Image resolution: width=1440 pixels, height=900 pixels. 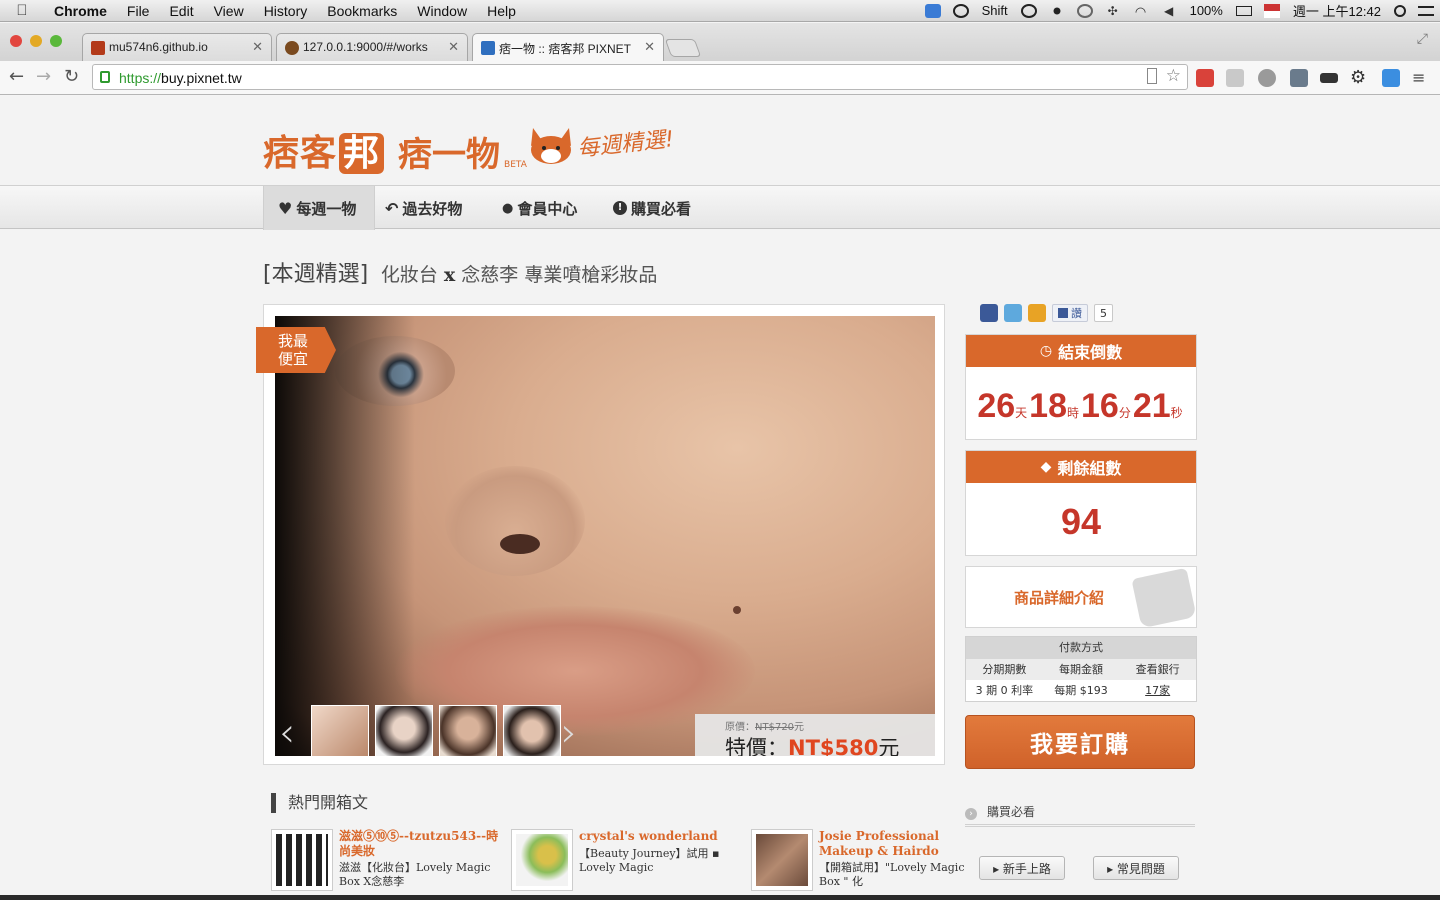 What do you see at coordinates (833, 746) in the screenshot?
I see `special-price: NT$580` at bounding box center [833, 746].